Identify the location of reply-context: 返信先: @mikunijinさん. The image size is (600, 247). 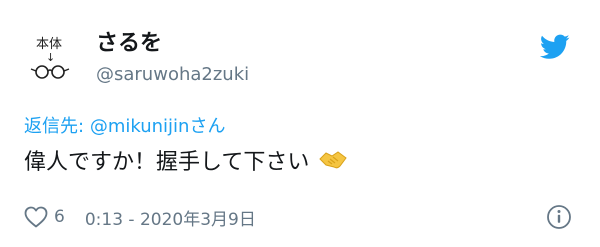
(124, 127).